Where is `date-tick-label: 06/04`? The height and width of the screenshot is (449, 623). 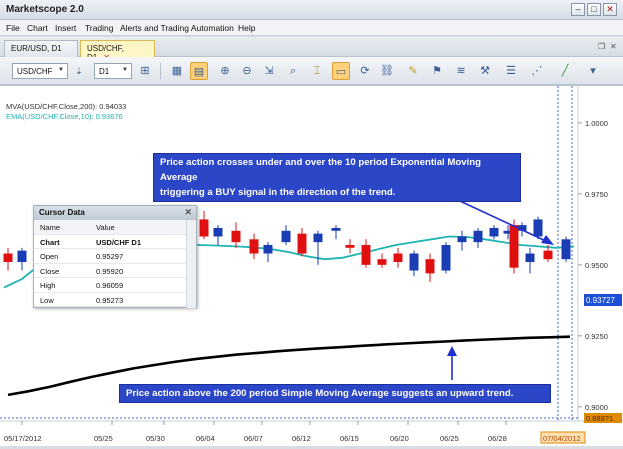
date-tick-label: 06/04 is located at coordinates (205, 438).